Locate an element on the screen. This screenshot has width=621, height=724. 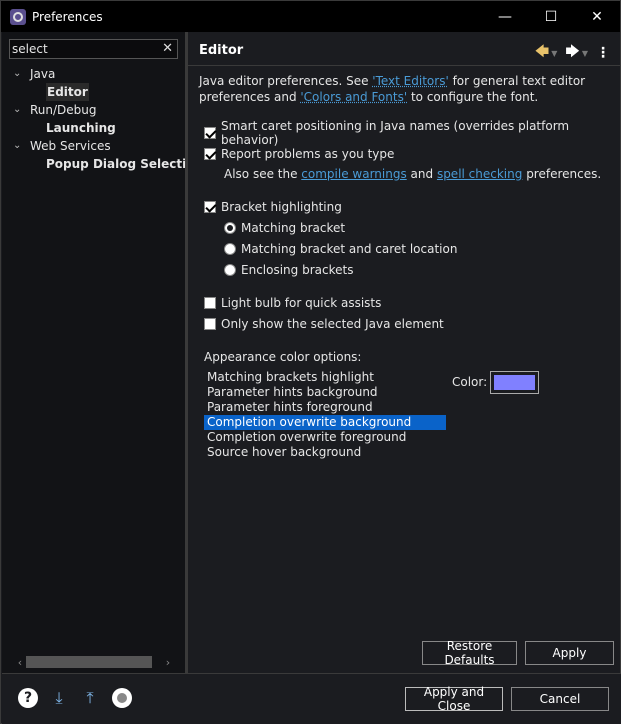
spell-checking-link: spell checking is located at coordinates (479, 174).